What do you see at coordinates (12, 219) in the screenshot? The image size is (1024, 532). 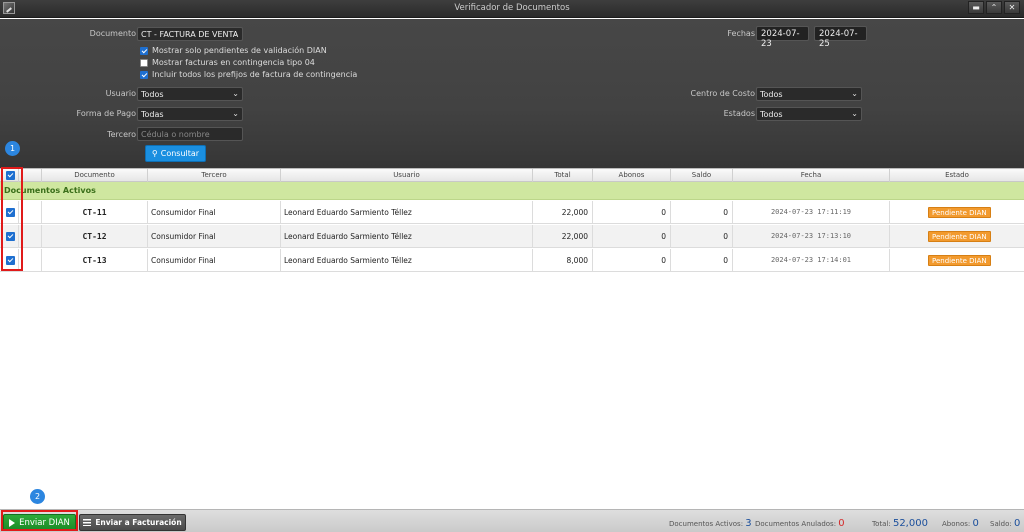 I see `highlight-checkbox-column` at bounding box center [12, 219].